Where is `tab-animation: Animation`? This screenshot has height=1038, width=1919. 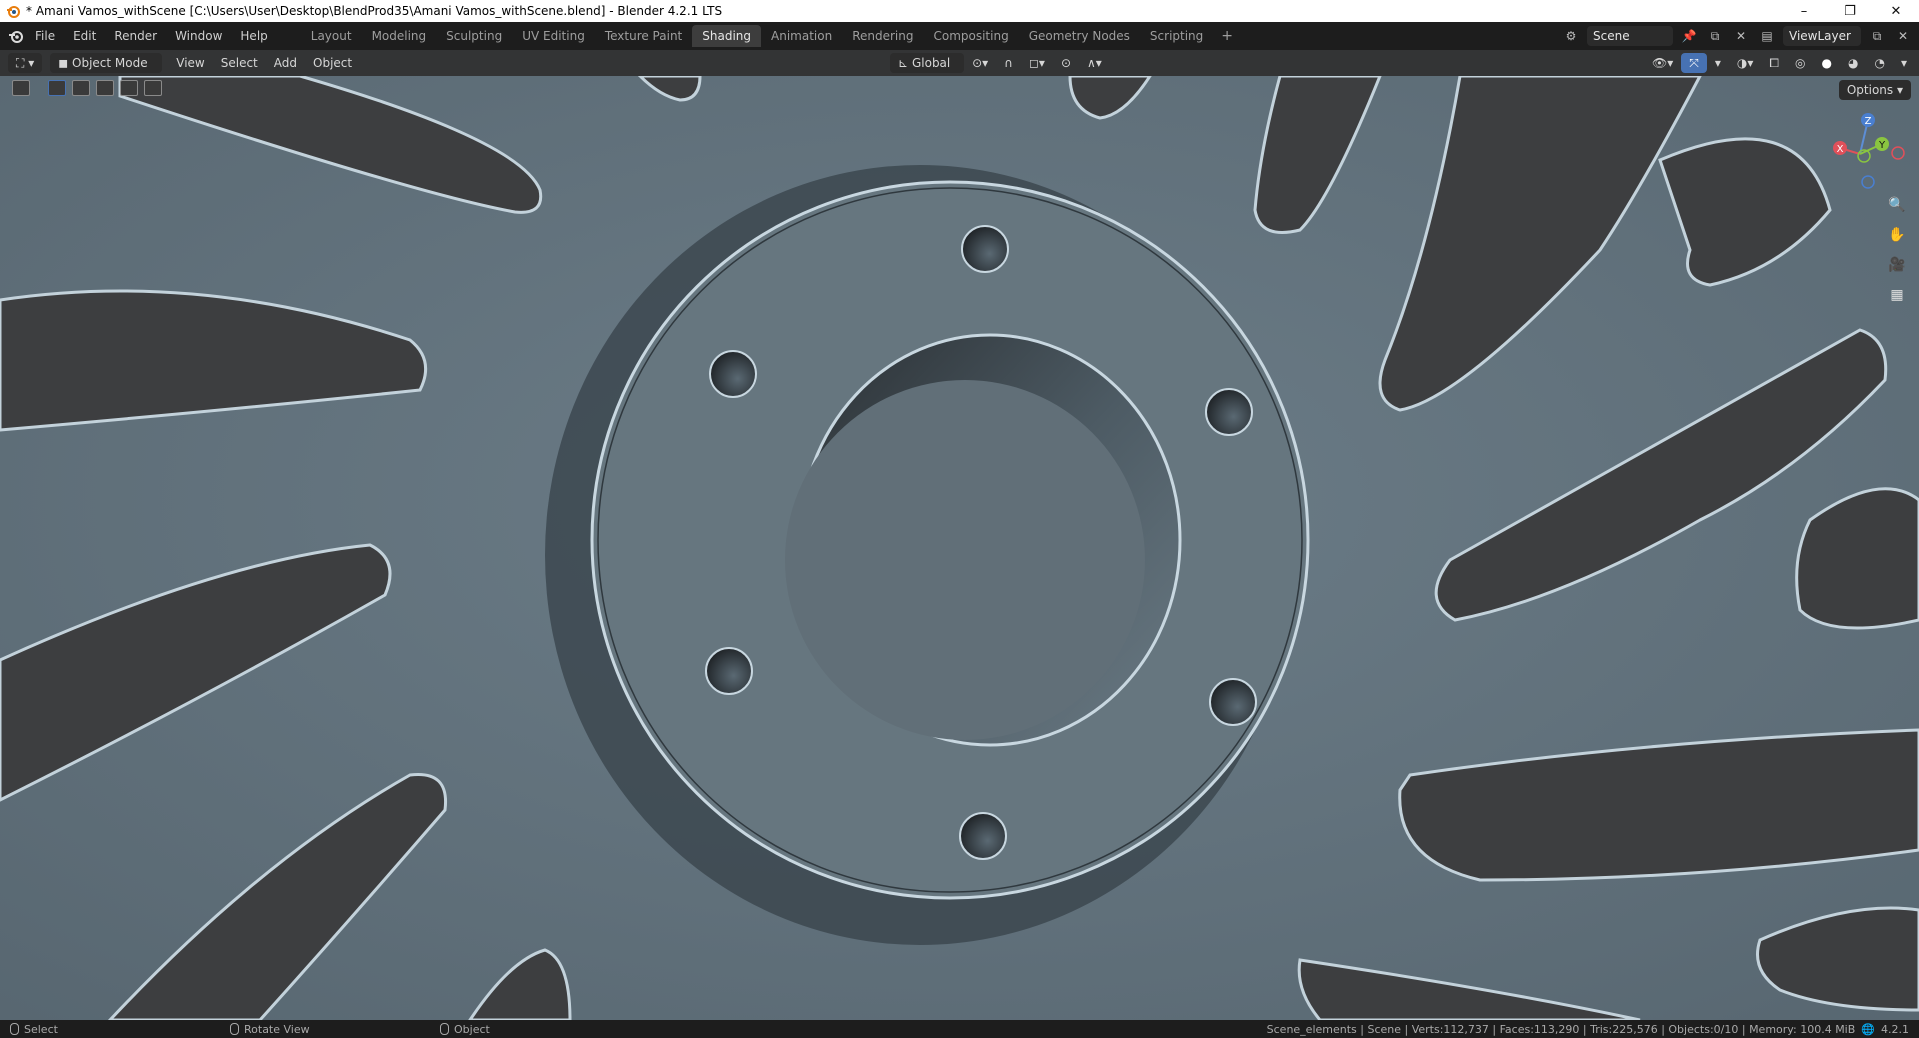 tab-animation: Animation is located at coordinates (801, 36).